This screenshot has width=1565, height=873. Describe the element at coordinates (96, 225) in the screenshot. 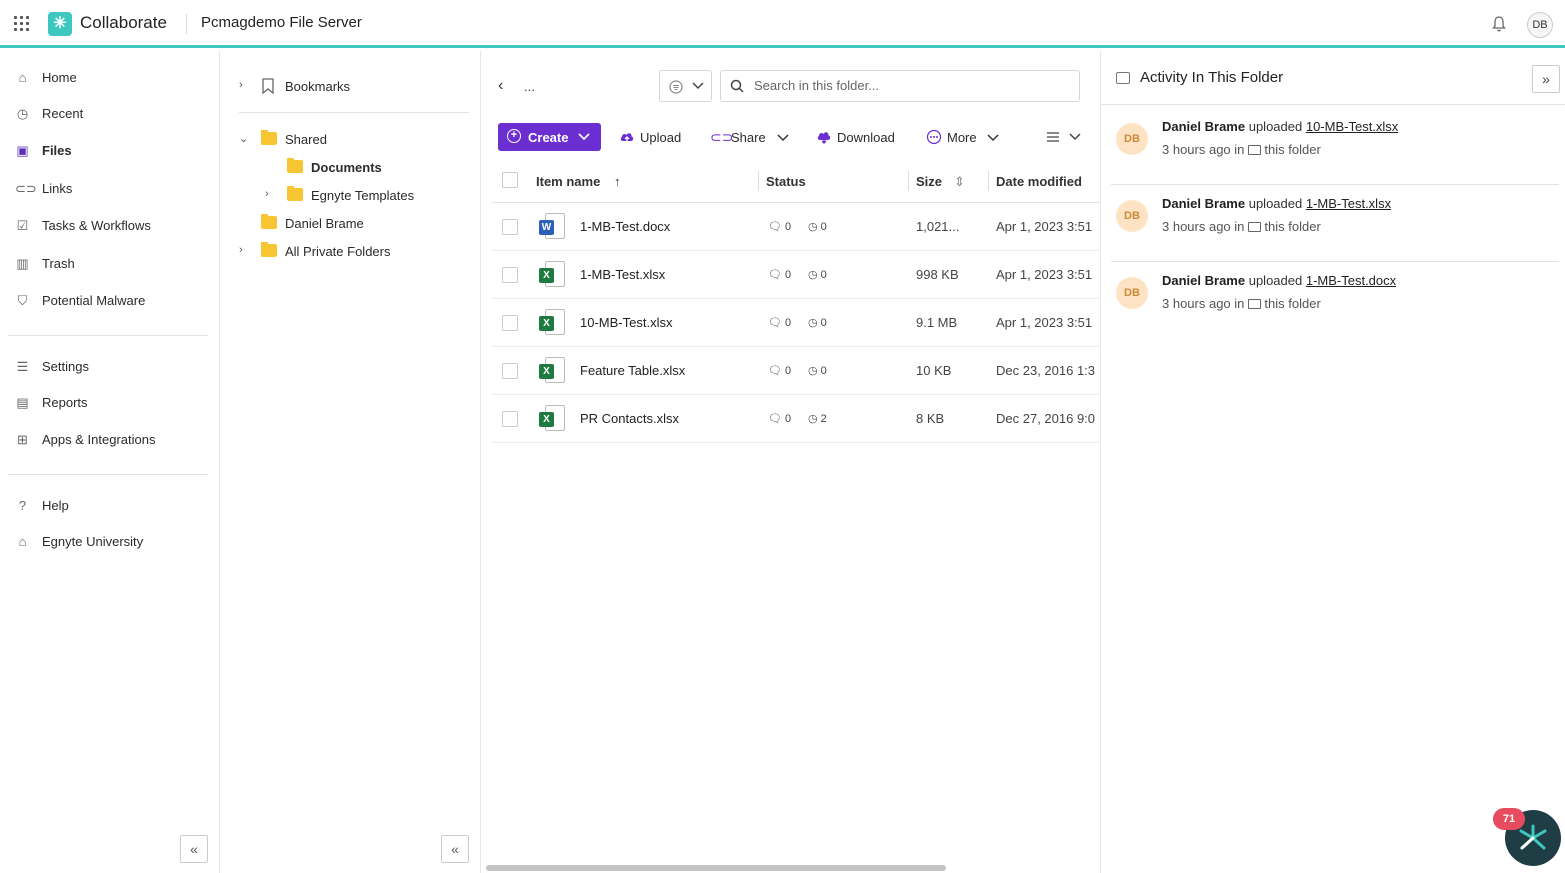

I see `nav-label: Tasks & Workflows` at that location.